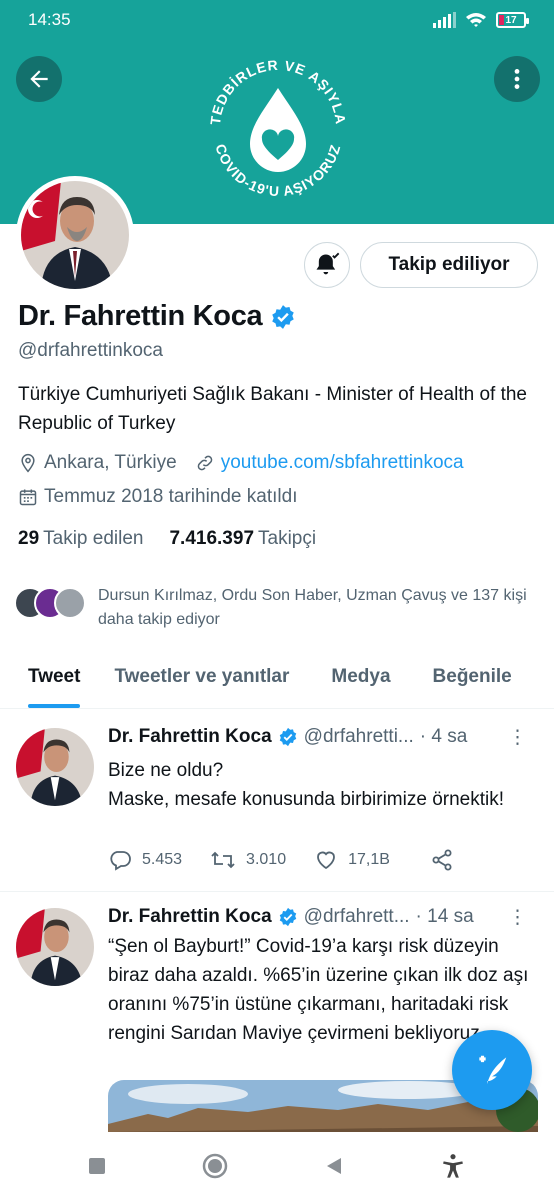 Image resolution: width=554 pixels, height=1200 pixels. I want to click on battery-icon: 17, so click(512, 20).